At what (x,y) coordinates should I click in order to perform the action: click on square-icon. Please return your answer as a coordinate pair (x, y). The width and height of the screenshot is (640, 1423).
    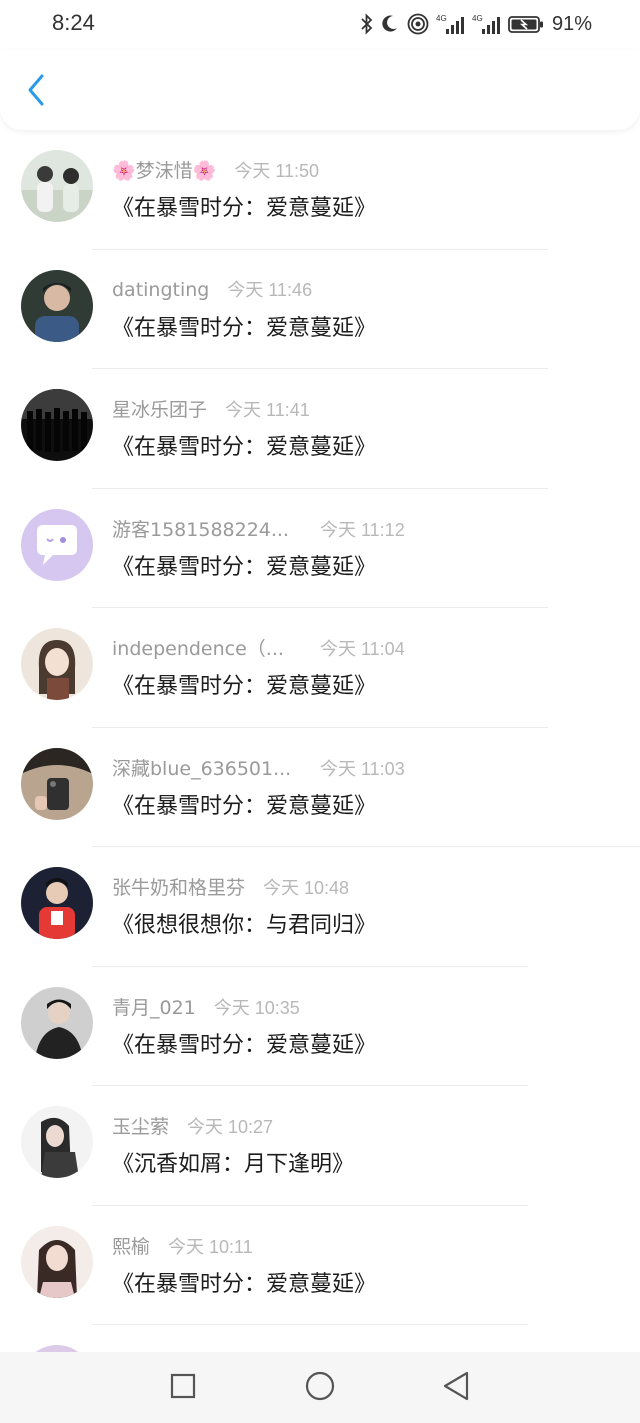
    Looking at the image, I should click on (183, 1388).